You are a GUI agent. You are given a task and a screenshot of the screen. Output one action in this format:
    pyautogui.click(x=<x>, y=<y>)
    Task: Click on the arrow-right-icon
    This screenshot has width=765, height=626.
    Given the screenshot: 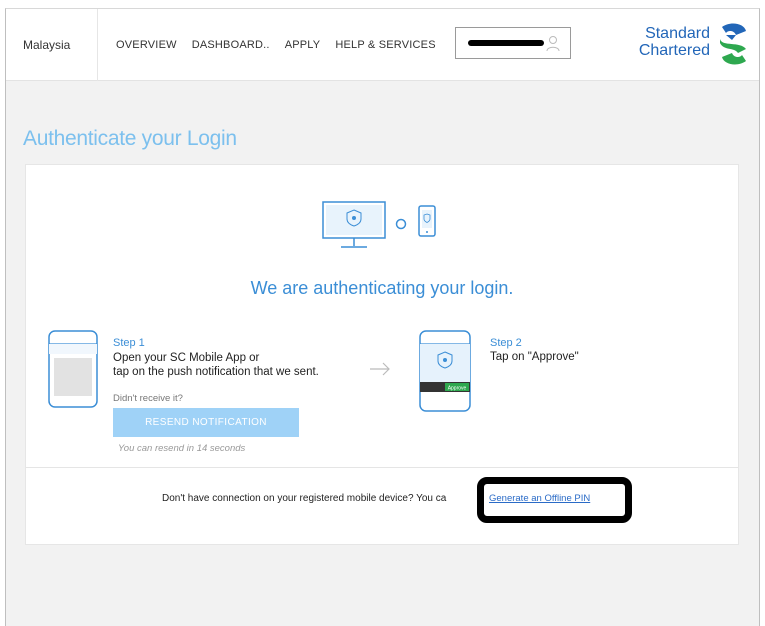 What is the action you would take?
    pyautogui.click(x=380, y=369)
    